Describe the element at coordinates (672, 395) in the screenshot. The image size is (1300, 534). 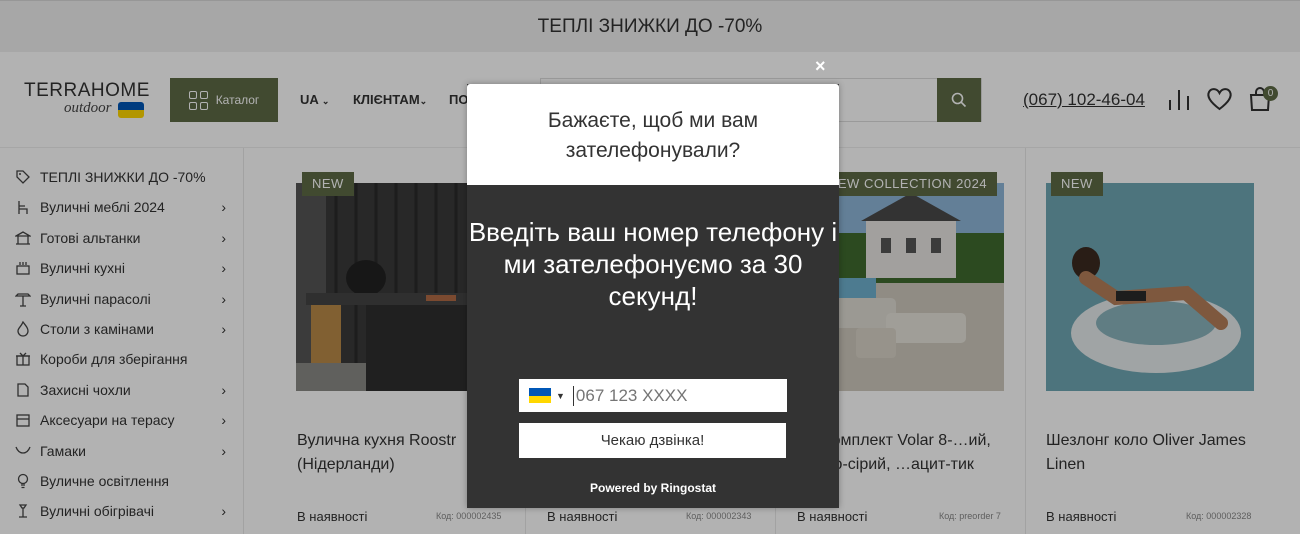
I see `phone-input` at that location.